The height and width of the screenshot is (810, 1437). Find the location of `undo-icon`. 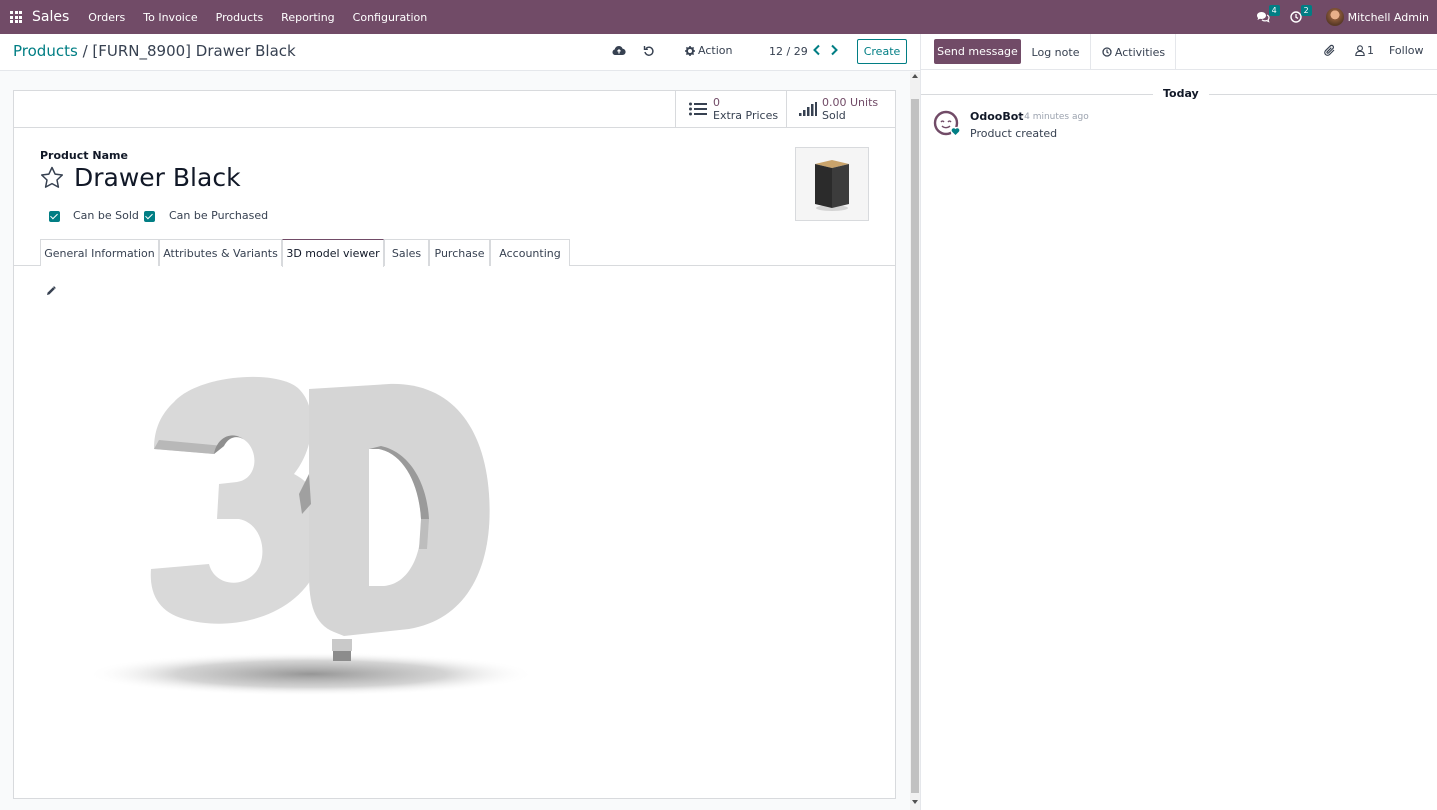

undo-icon is located at coordinates (648, 51).